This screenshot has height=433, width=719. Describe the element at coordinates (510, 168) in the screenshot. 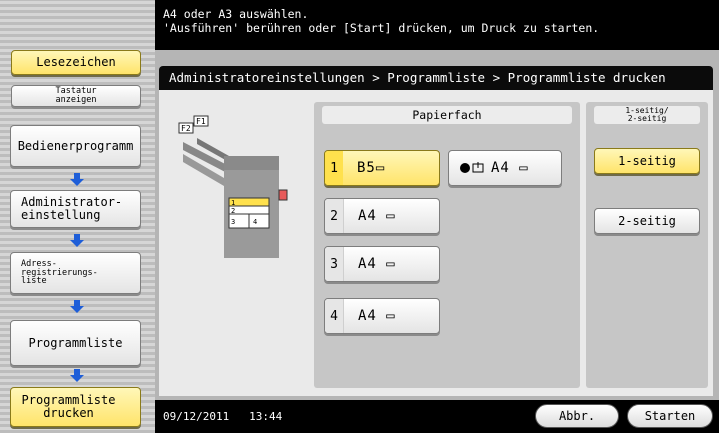

I see `bypass-tray-size: A4 ▭` at that location.